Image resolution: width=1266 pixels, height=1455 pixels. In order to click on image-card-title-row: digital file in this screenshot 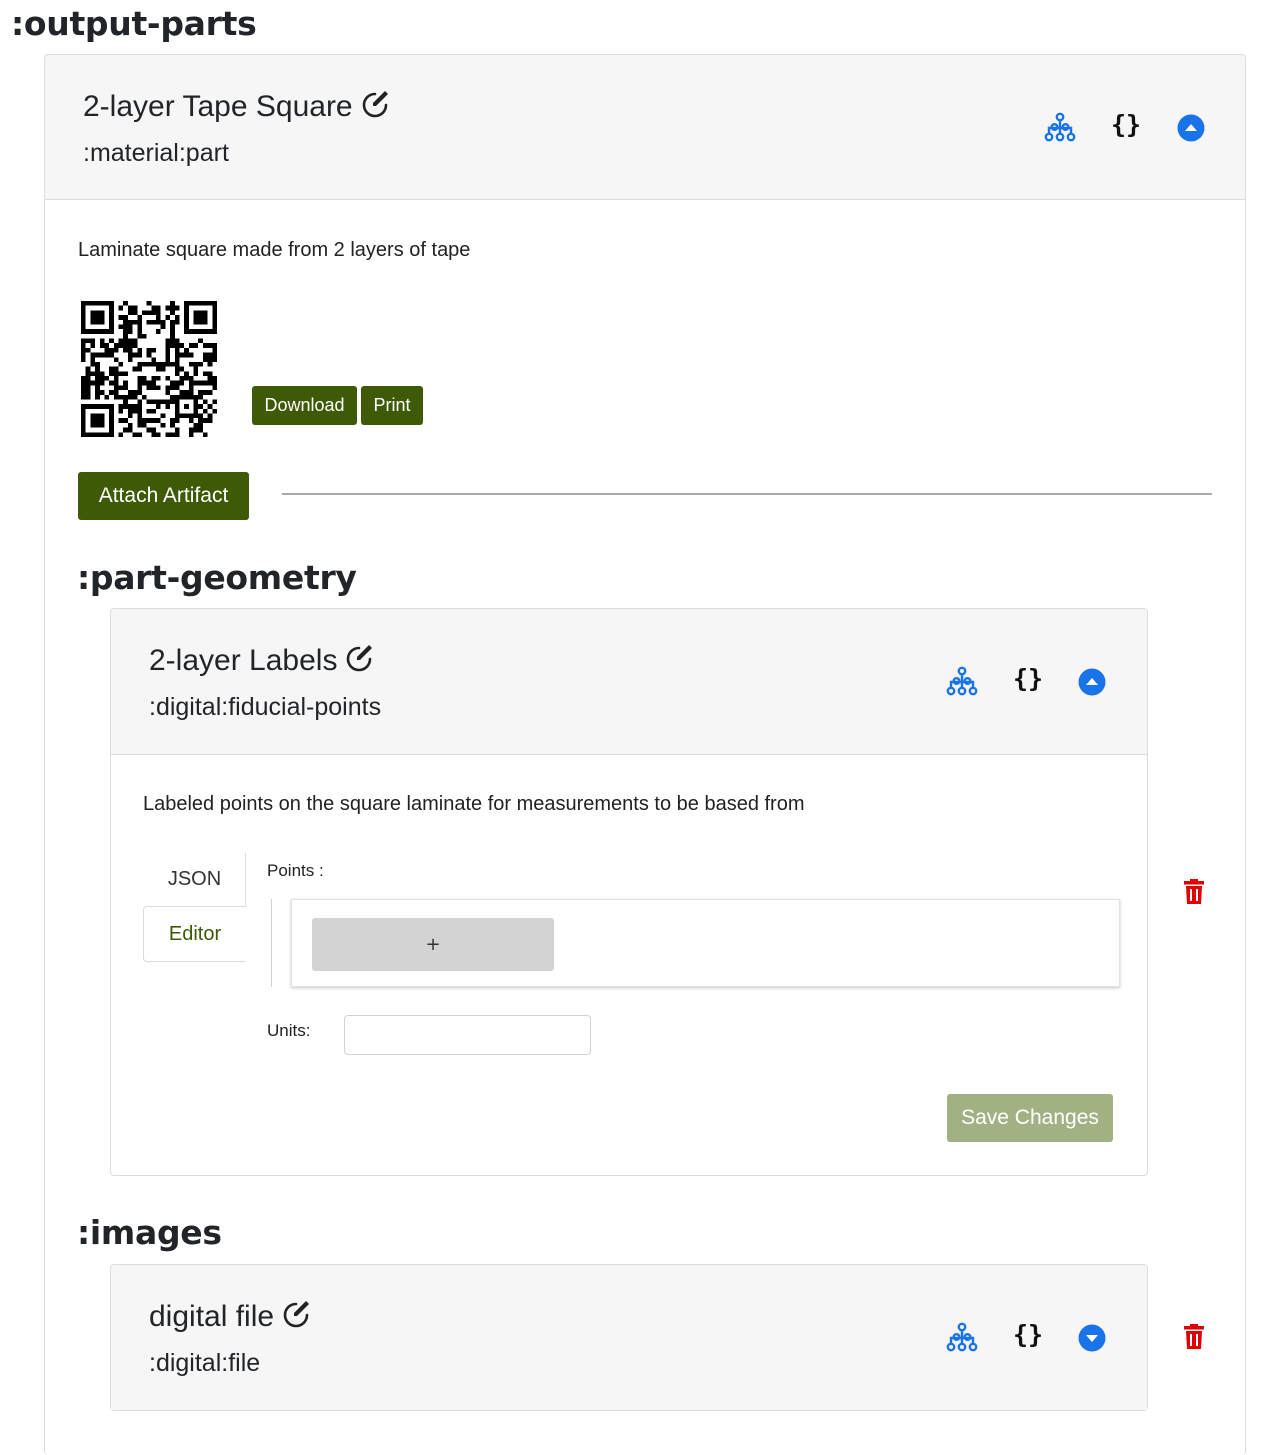, I will do `click(230, 1318)`.